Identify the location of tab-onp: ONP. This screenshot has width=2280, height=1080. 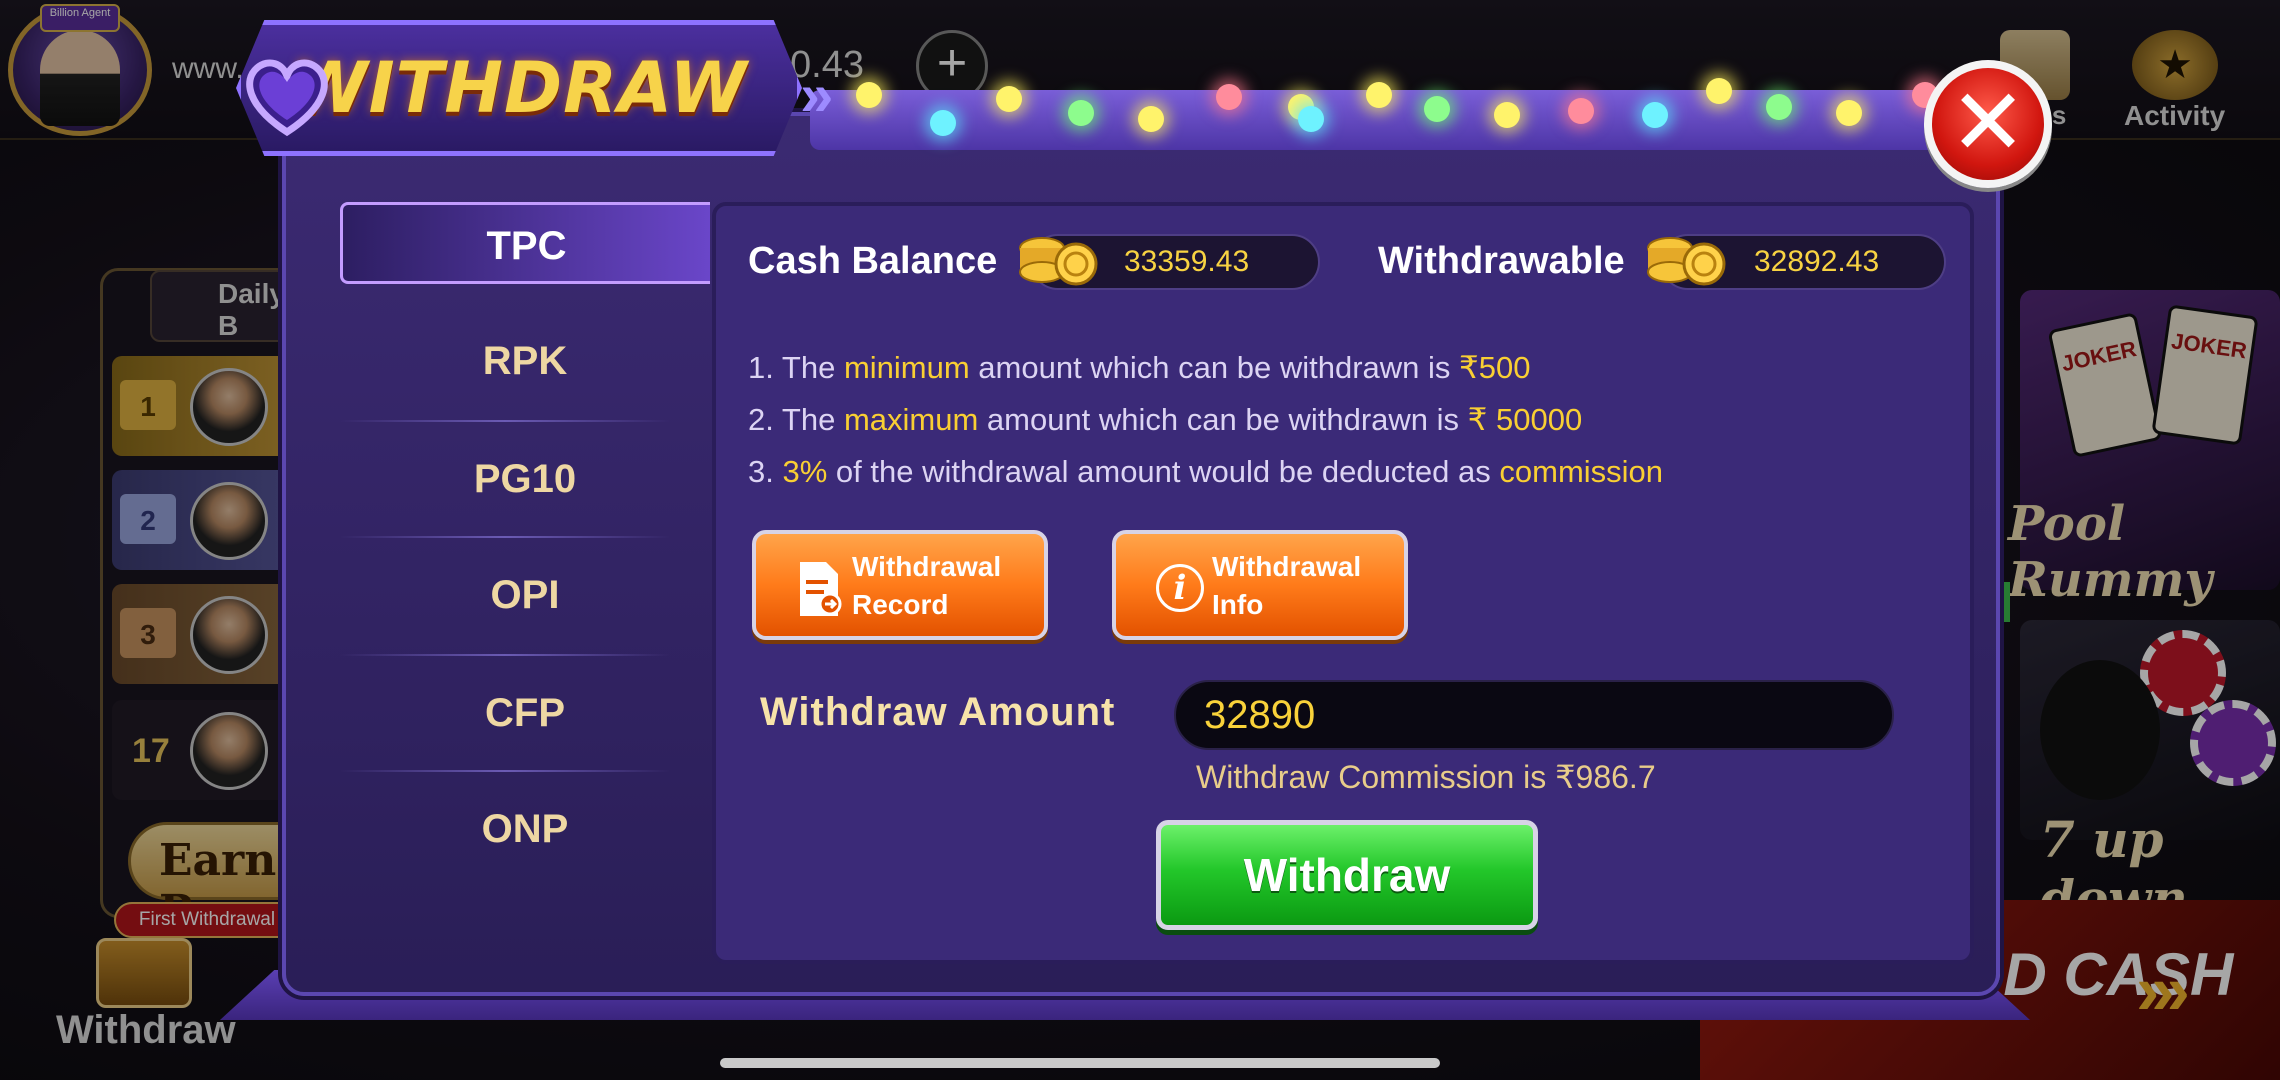
(525, 829).